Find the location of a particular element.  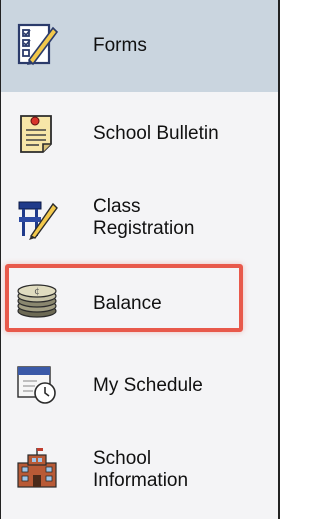

nav-item-label: Forms is located at coordinates (120, 45).